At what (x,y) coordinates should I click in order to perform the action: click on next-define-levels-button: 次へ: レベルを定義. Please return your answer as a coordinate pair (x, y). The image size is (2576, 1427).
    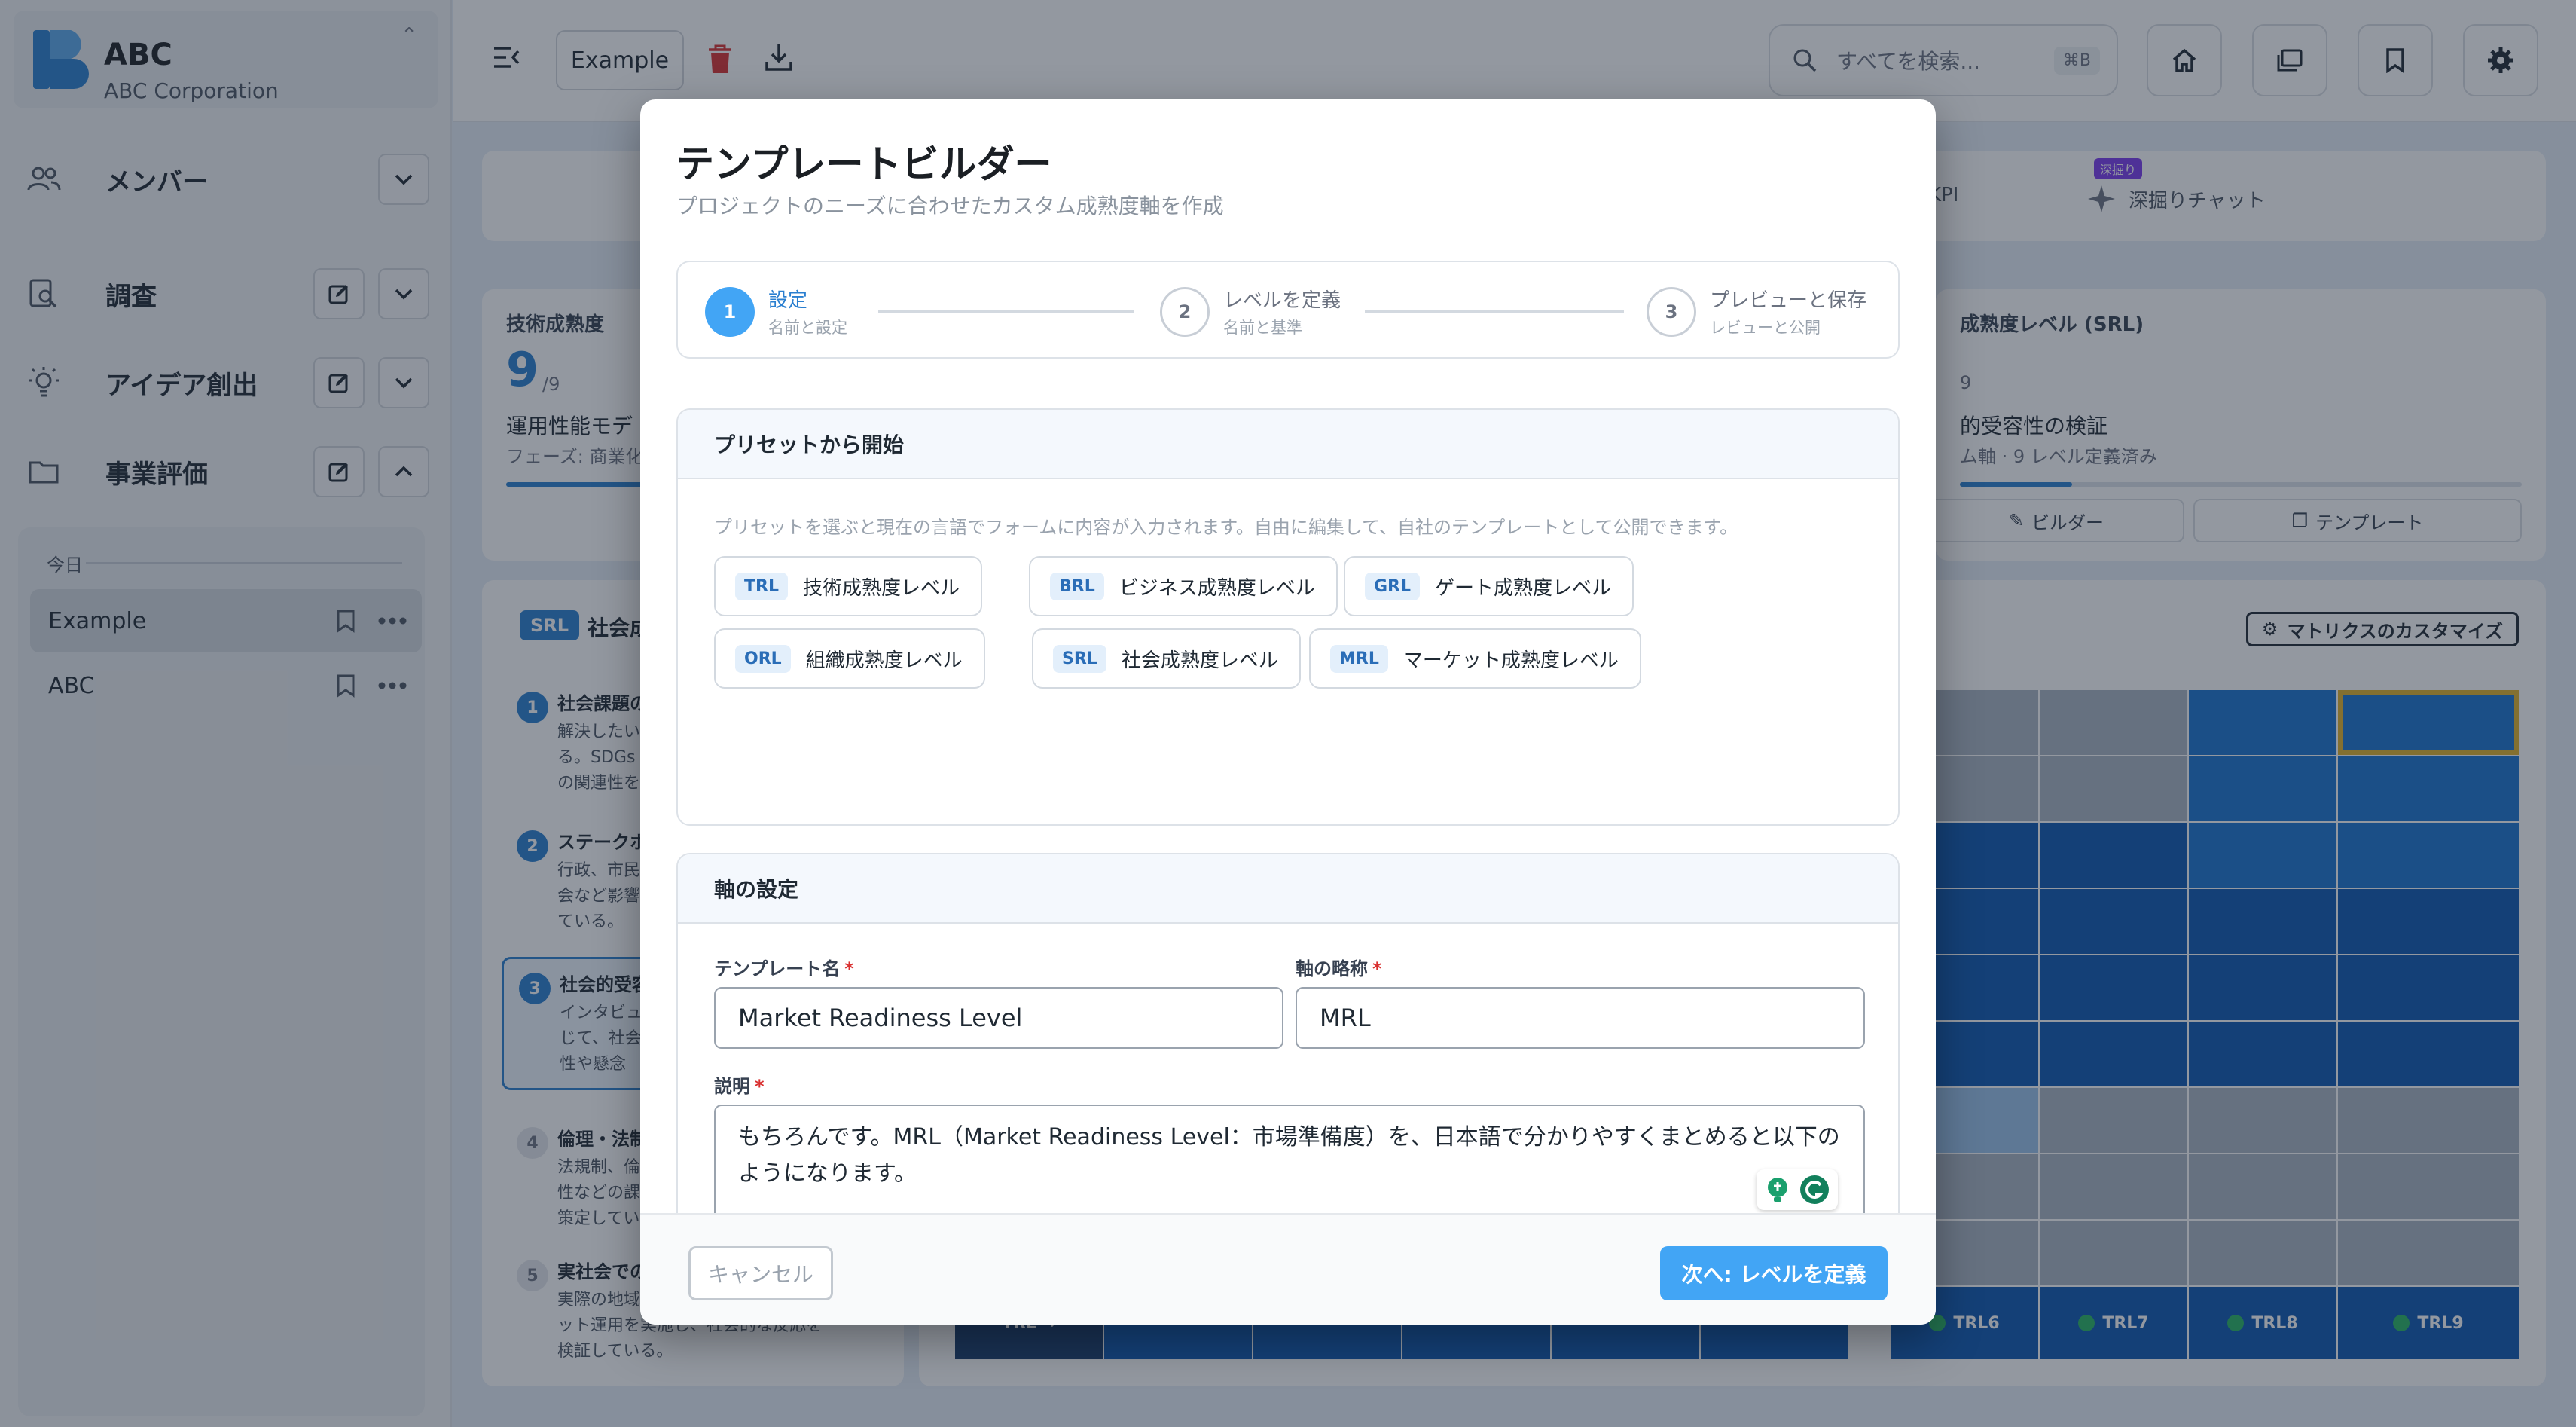
    Looking at the image, I should click on (1774, 1273).